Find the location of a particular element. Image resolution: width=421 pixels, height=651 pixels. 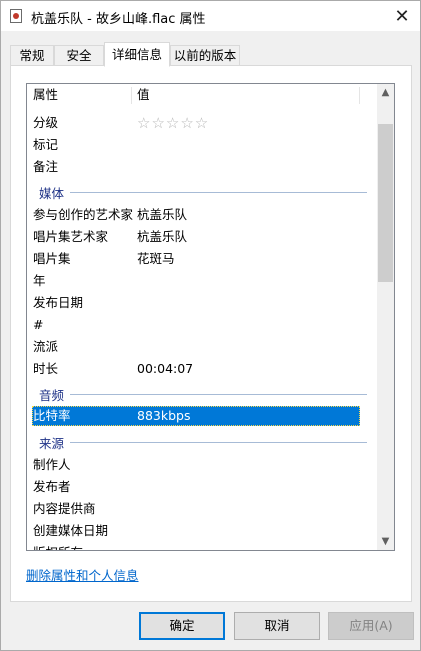

ok-button: 确定 is located at coordinates (182, 626).